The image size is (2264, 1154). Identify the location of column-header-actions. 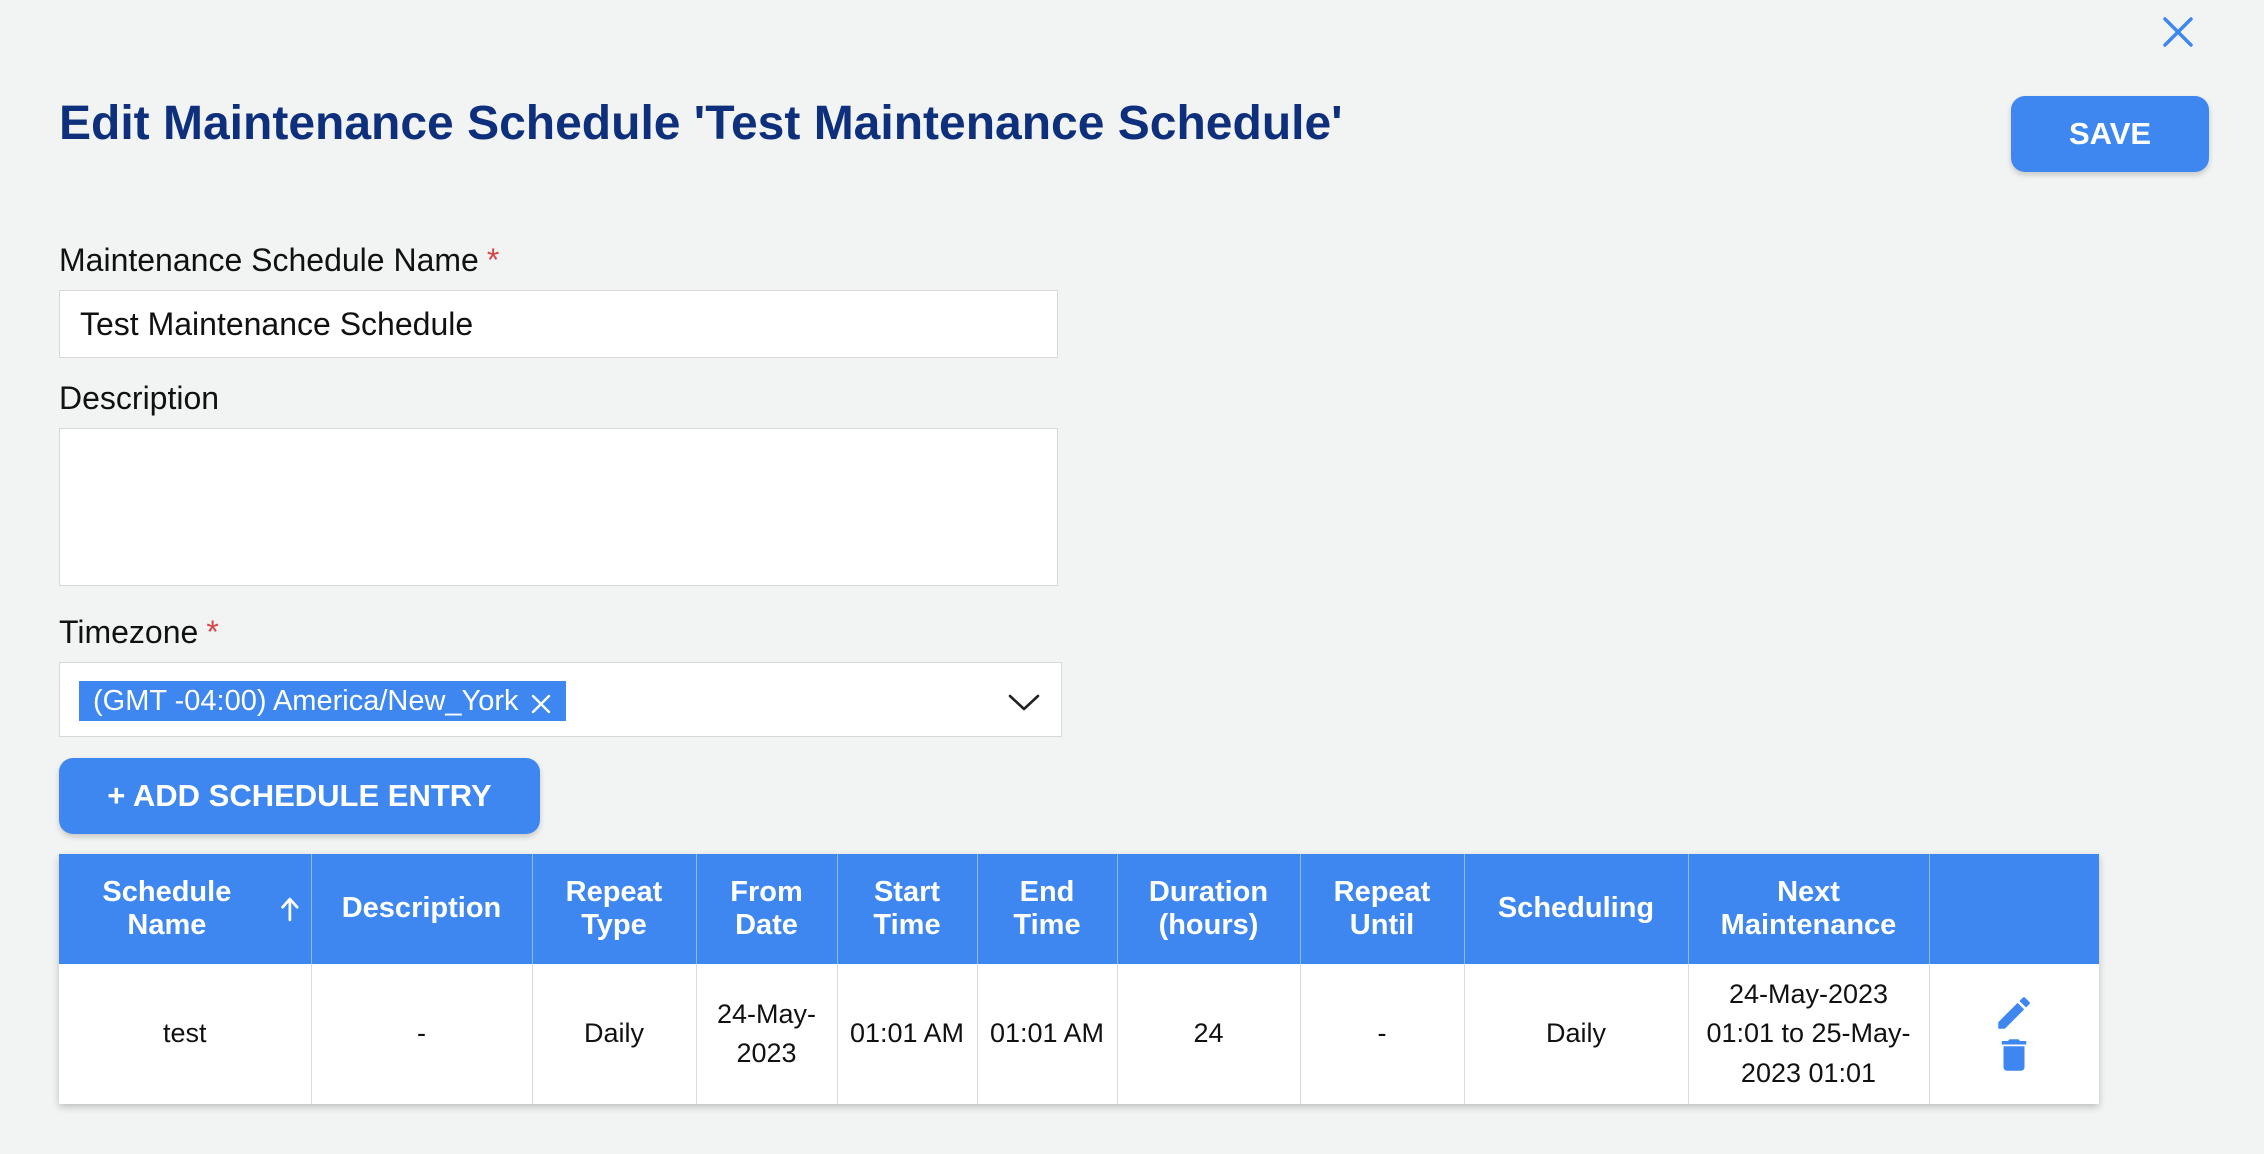
(2014, 909).